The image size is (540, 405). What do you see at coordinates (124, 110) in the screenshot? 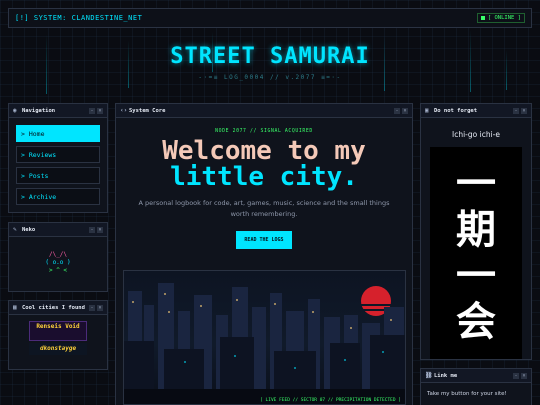
I see `code-icon: ‹›` at bounding box center [124, 110].